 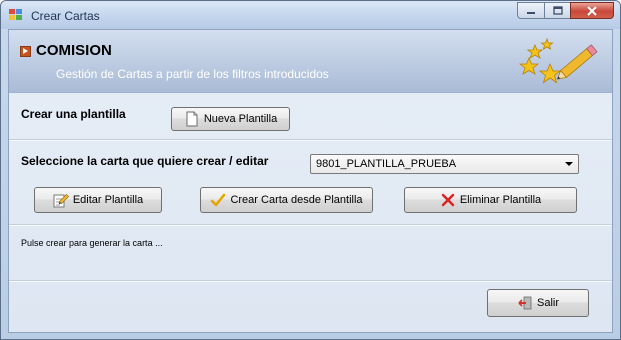 I want to click on close-icon, so click(x=592, y=10).